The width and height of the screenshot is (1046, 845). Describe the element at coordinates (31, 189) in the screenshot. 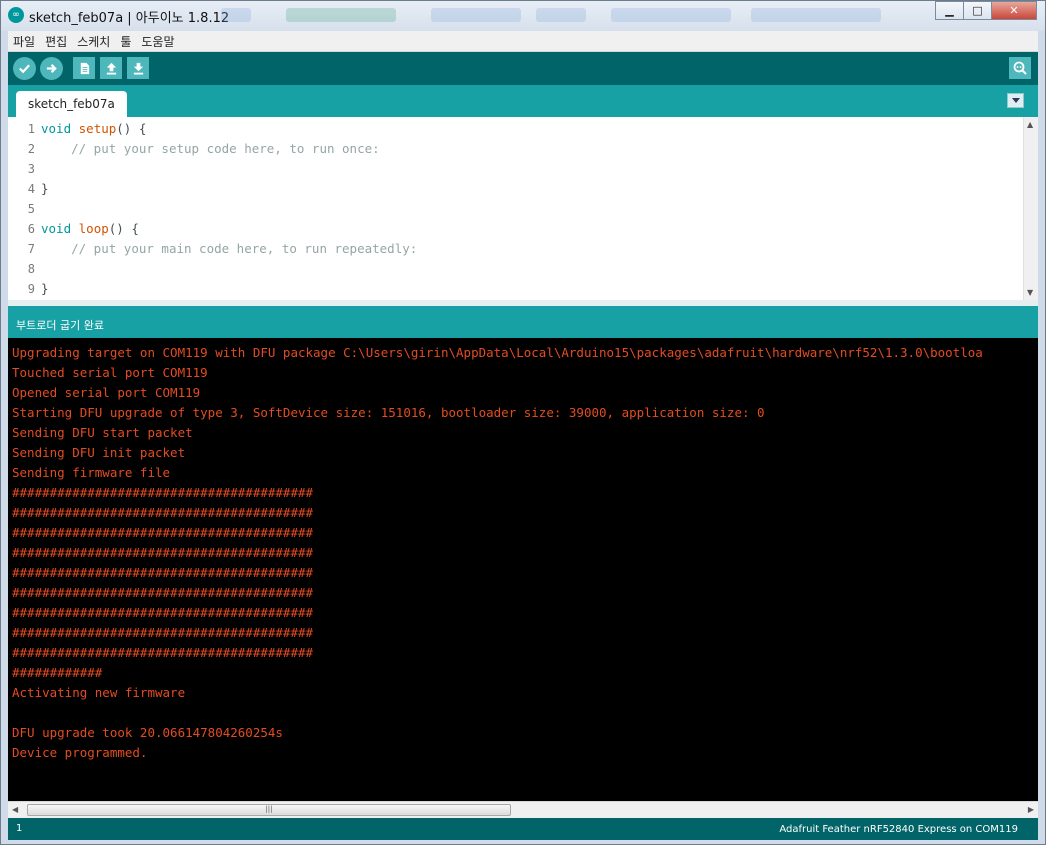

I see `line-number: 4` at that location.